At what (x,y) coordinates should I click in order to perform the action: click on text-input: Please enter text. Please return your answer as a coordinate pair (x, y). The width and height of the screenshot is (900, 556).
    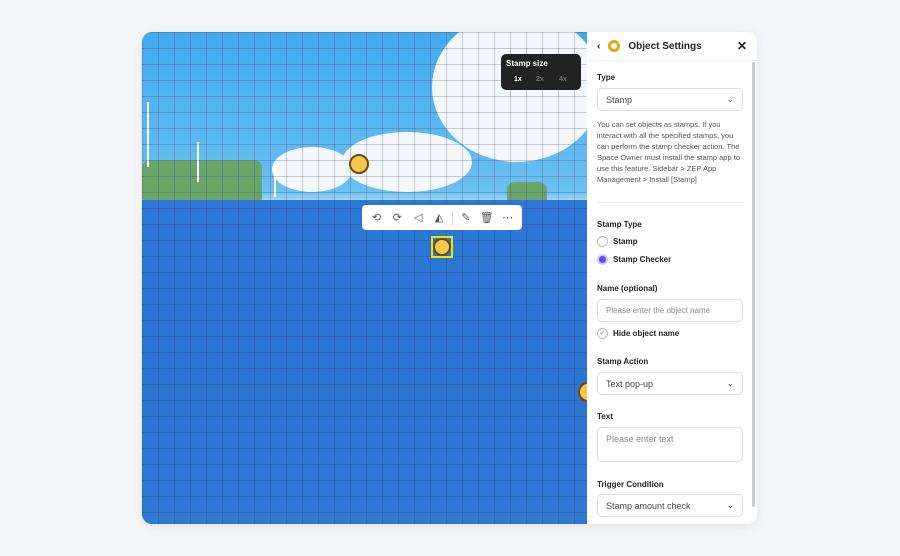
    Looking at the image, I should click on (670, 444).